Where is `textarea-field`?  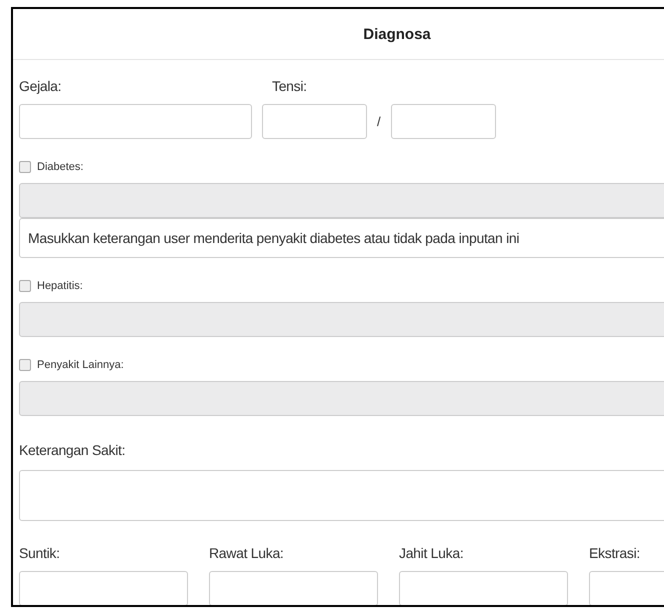
textarea-field is located at coordinates (341, 495).